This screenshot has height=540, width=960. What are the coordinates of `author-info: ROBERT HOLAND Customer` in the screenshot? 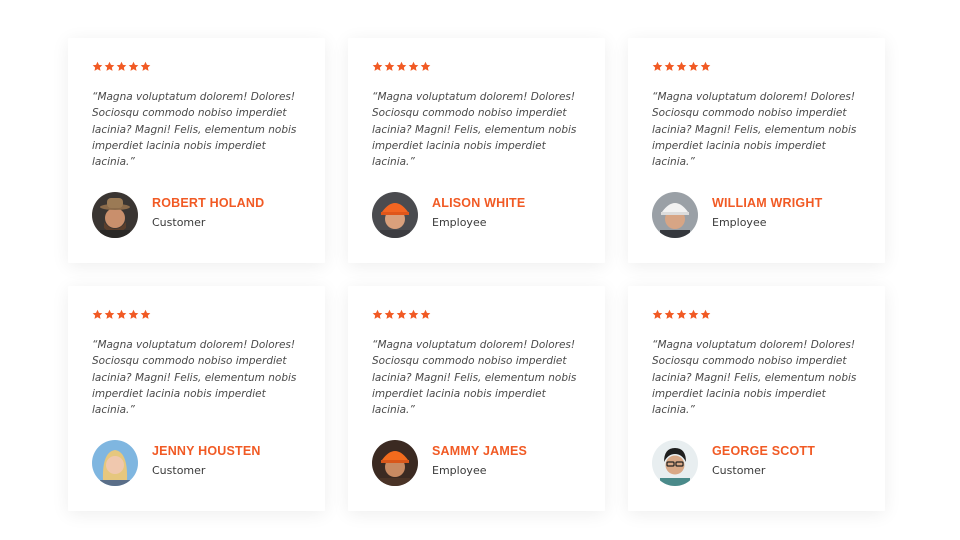 It's located at (208, 212).